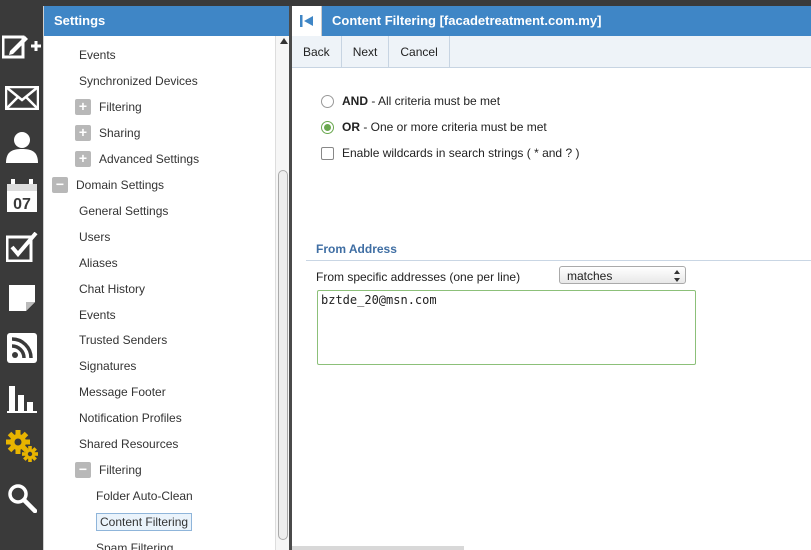  I want to click on tree-item-label: Spam Filtering, so click(135, 545).